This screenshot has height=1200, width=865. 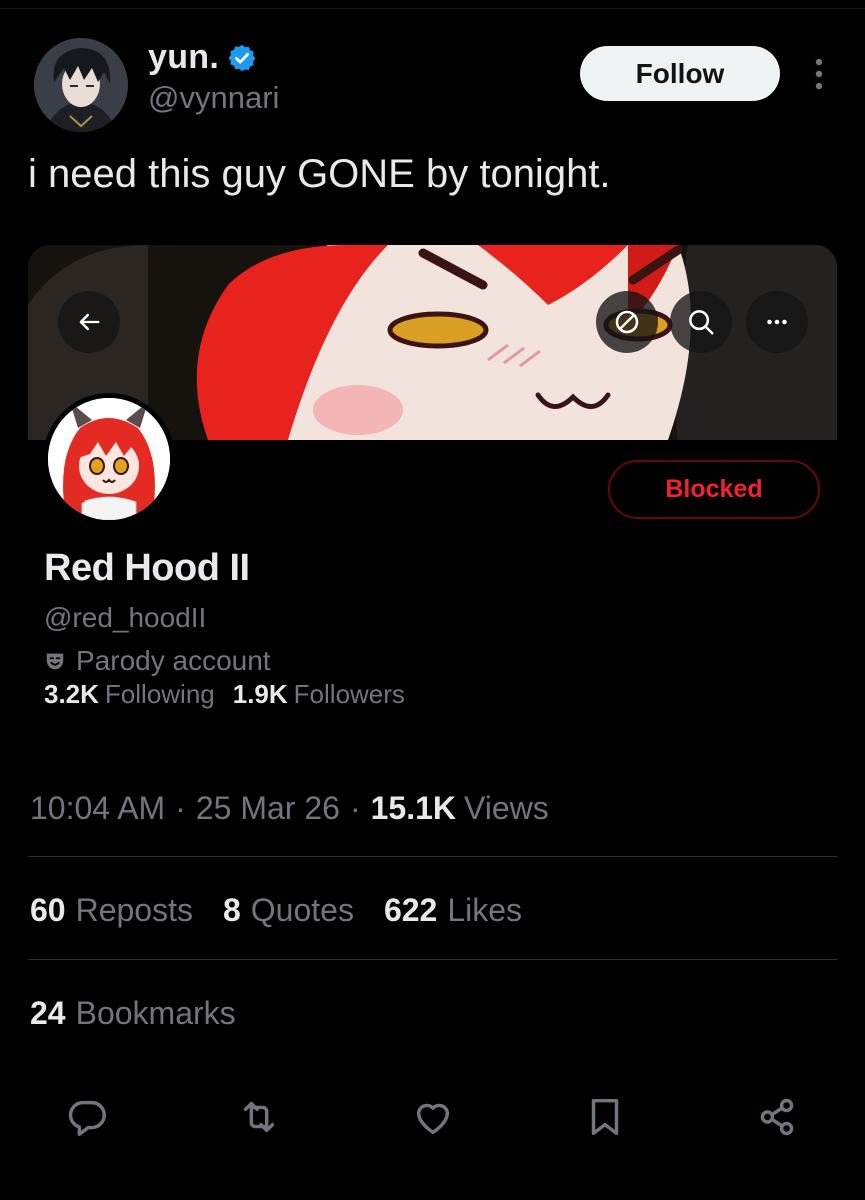 I want to click on profile-follow-stats: 3.2K Following 1.9K Followers, so click(x=233, y=694).